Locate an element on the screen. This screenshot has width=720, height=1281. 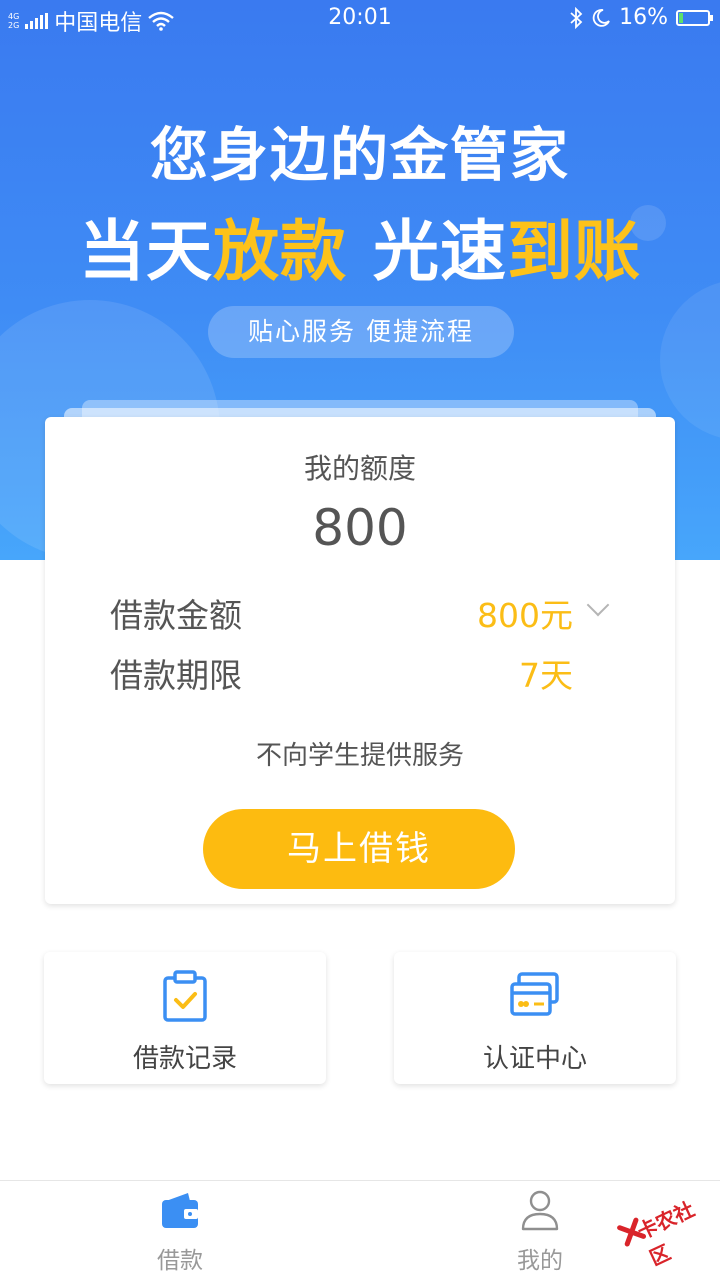
moon-icon is located at coordinates (601, 17).